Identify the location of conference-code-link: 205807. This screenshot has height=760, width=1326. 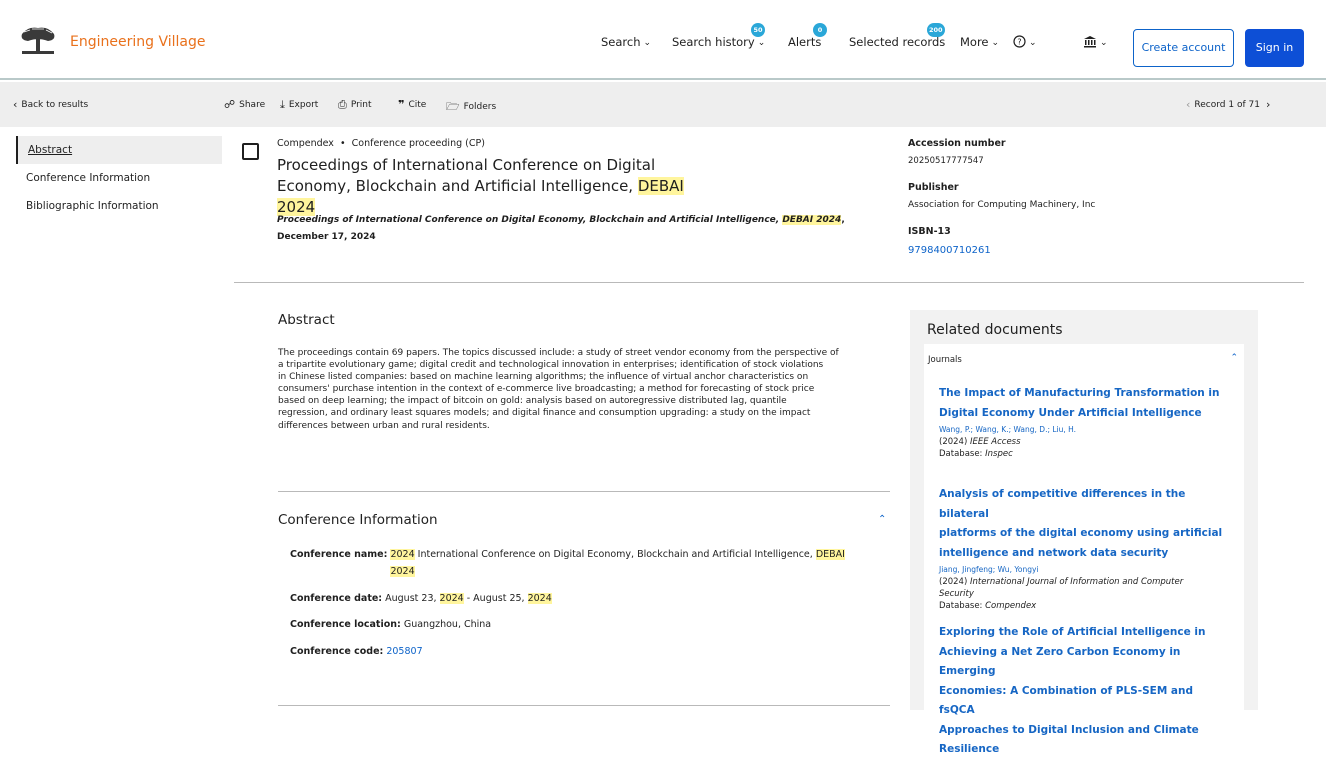
(404, 651).